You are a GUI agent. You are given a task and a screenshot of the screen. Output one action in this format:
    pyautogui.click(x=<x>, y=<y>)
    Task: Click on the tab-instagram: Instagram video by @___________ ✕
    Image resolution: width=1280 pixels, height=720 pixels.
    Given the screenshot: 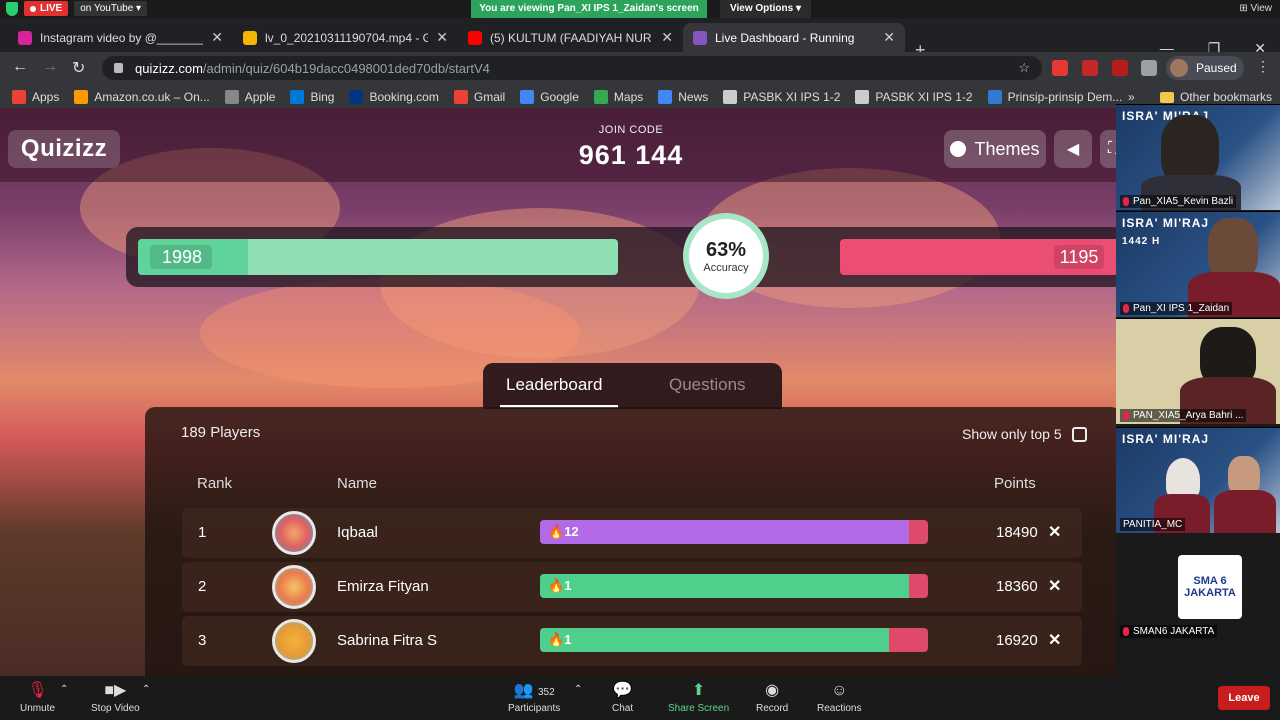 What is the action you would take?
    pyautogui.click(x=120, y=37)
    